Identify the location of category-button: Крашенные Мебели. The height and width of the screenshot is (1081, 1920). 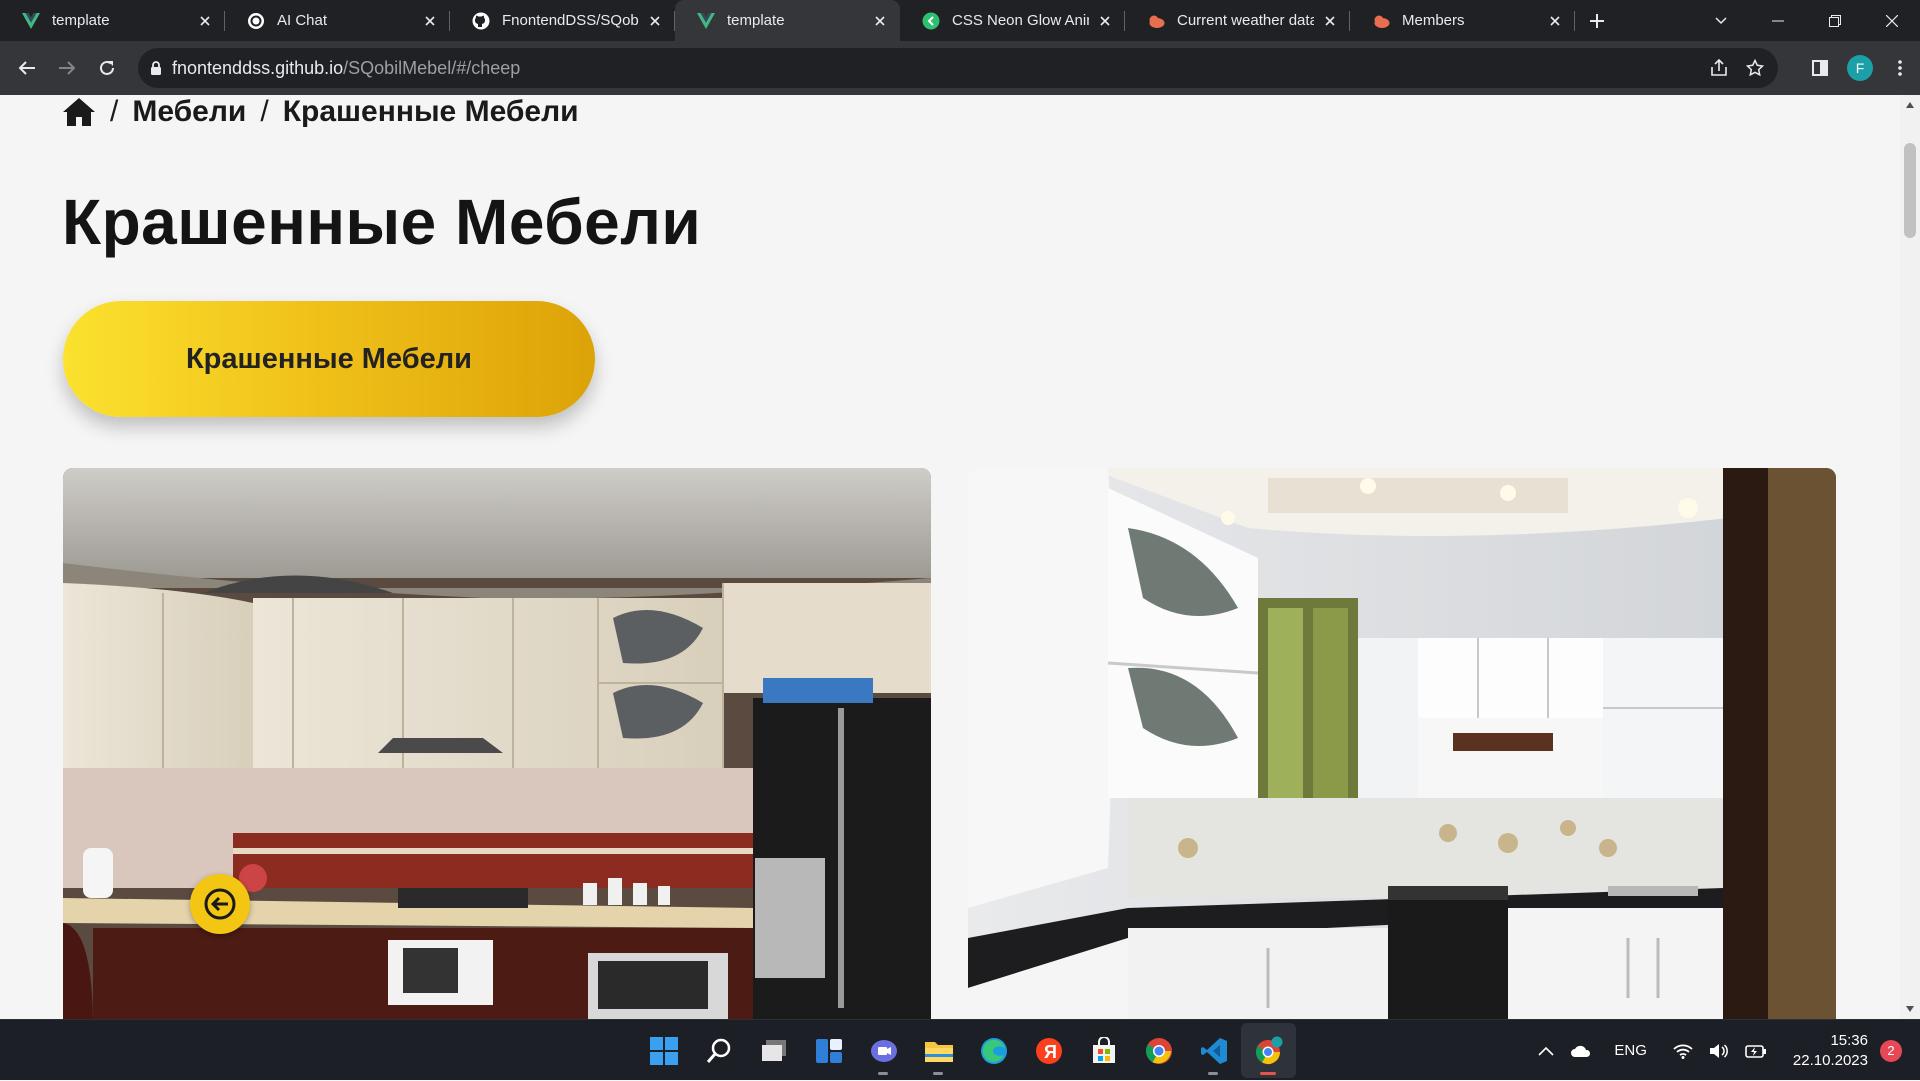
(329, 359).